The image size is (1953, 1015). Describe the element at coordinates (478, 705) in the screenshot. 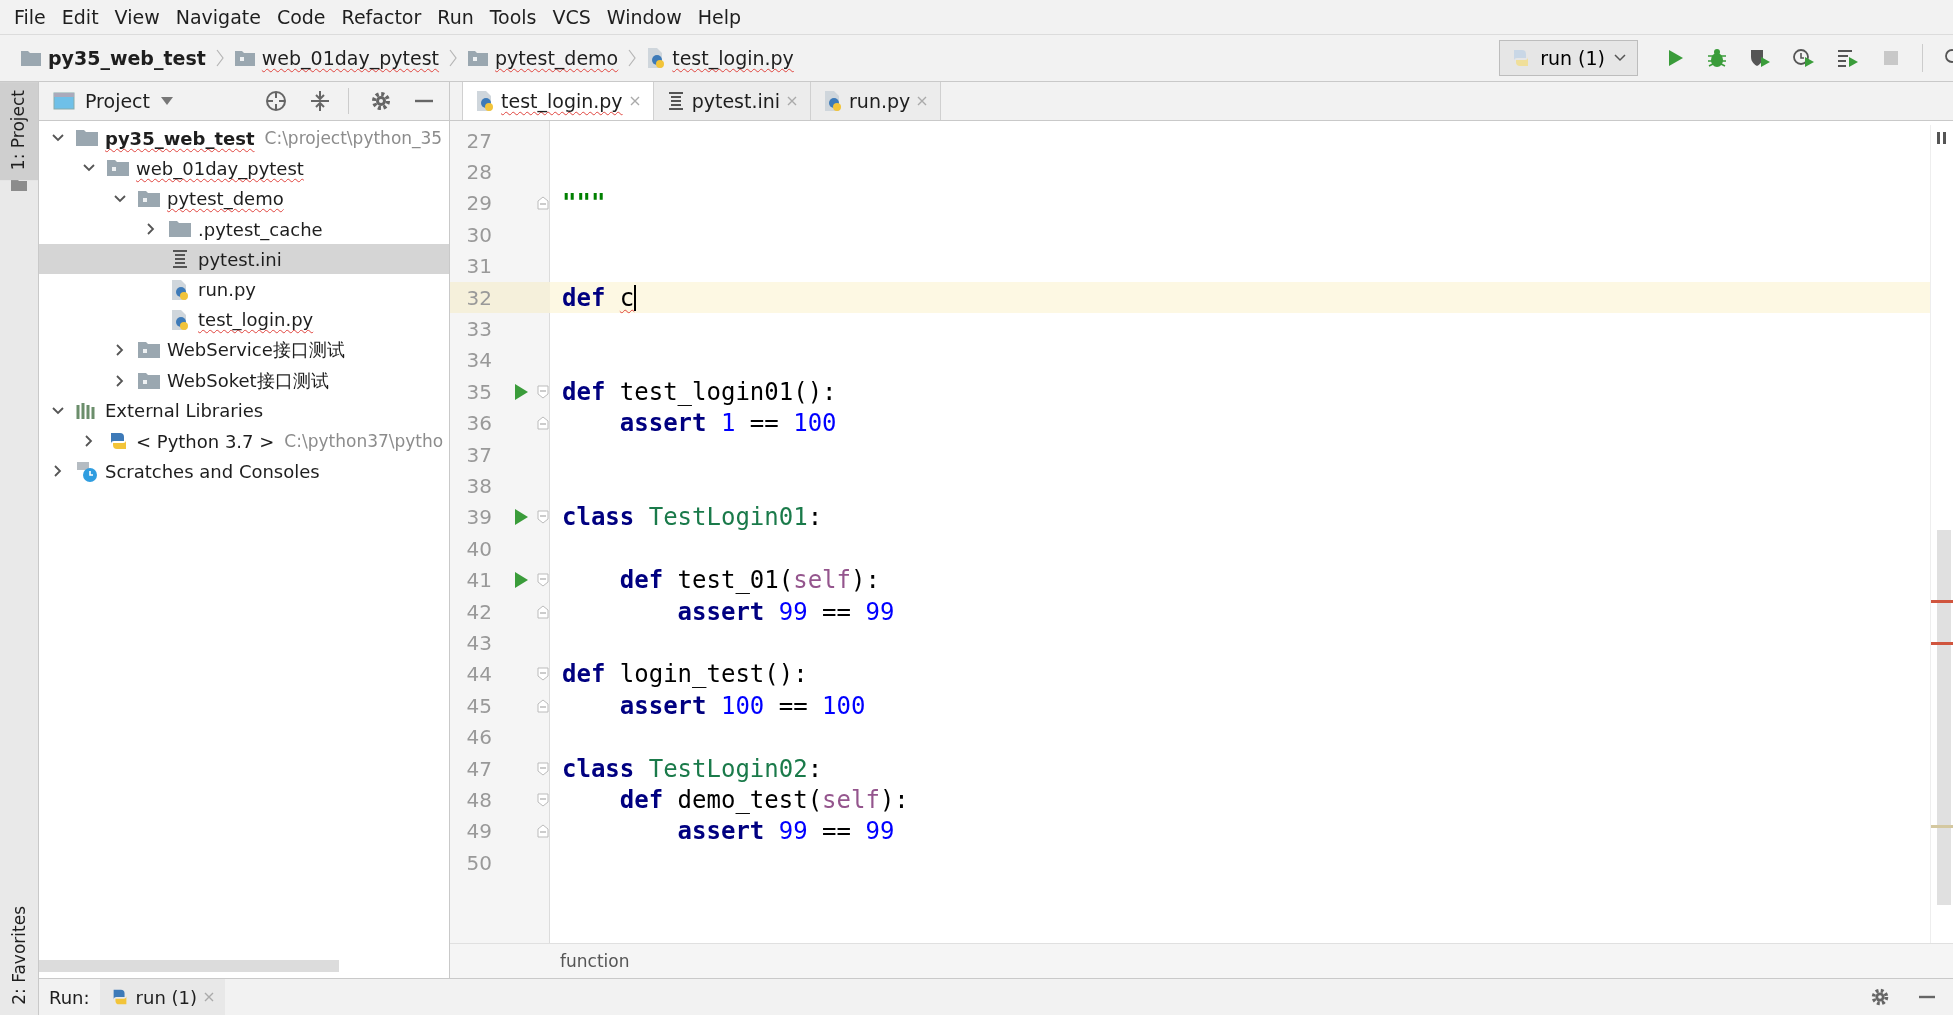

I see `line-number: 45` at that location.